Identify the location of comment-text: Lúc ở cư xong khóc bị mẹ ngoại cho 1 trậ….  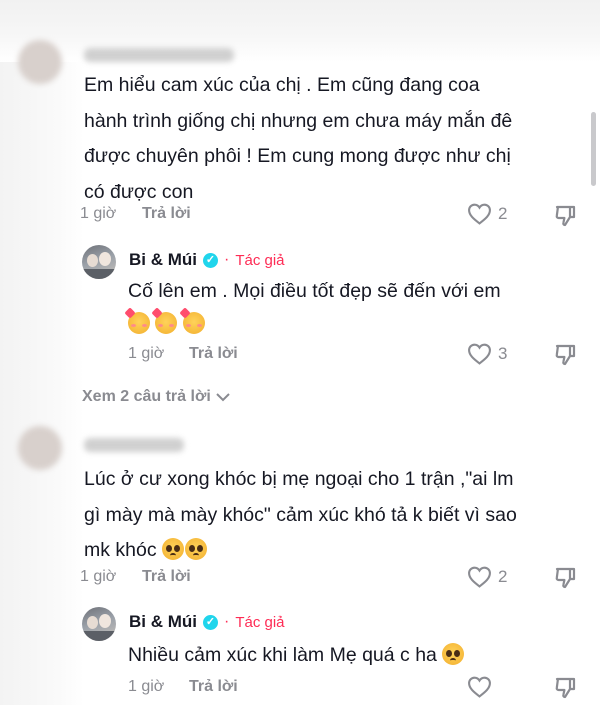
(300, 514).